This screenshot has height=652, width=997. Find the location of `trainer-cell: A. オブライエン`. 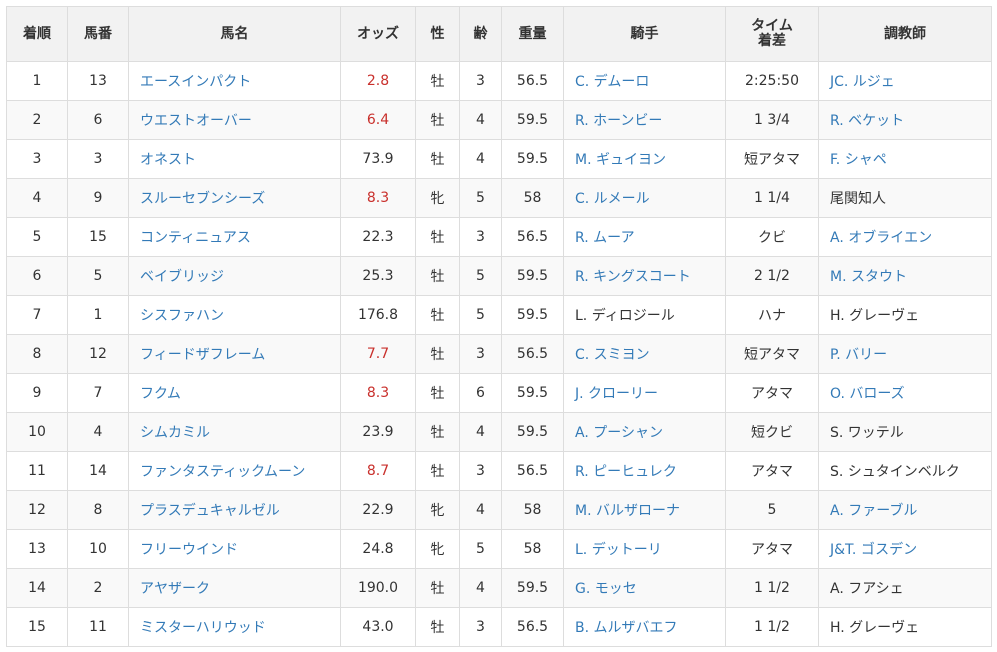

trainer-cell: A. オブライエン is located at coordinates (905, 237).